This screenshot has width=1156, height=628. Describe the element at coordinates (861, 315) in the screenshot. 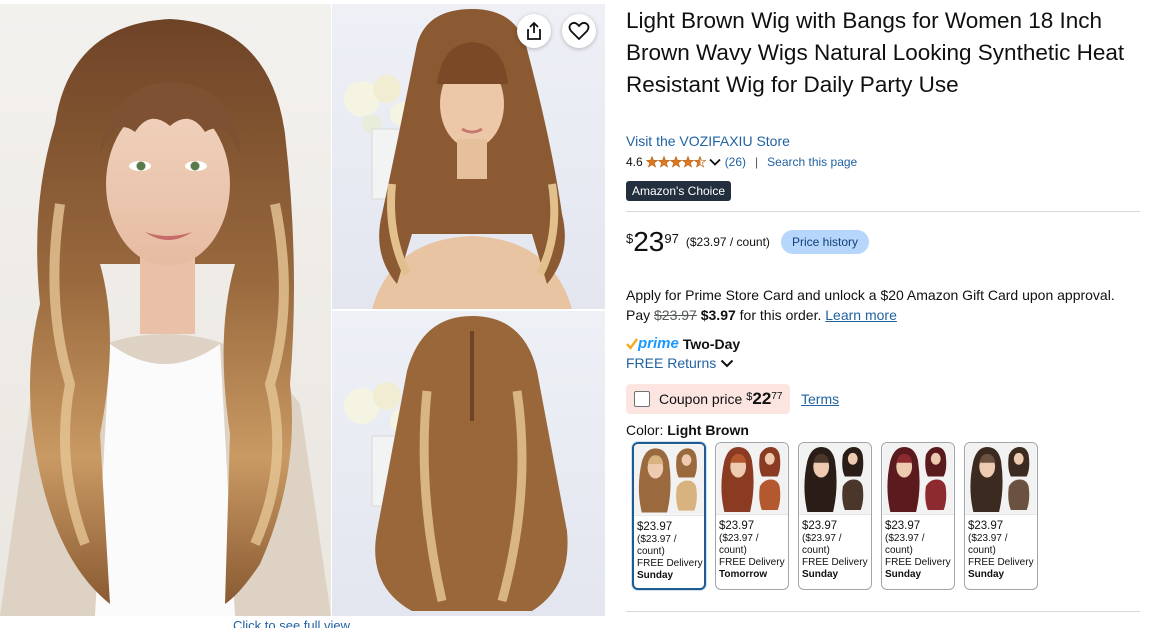

I see `learn-more-link: Learn more` at that location.